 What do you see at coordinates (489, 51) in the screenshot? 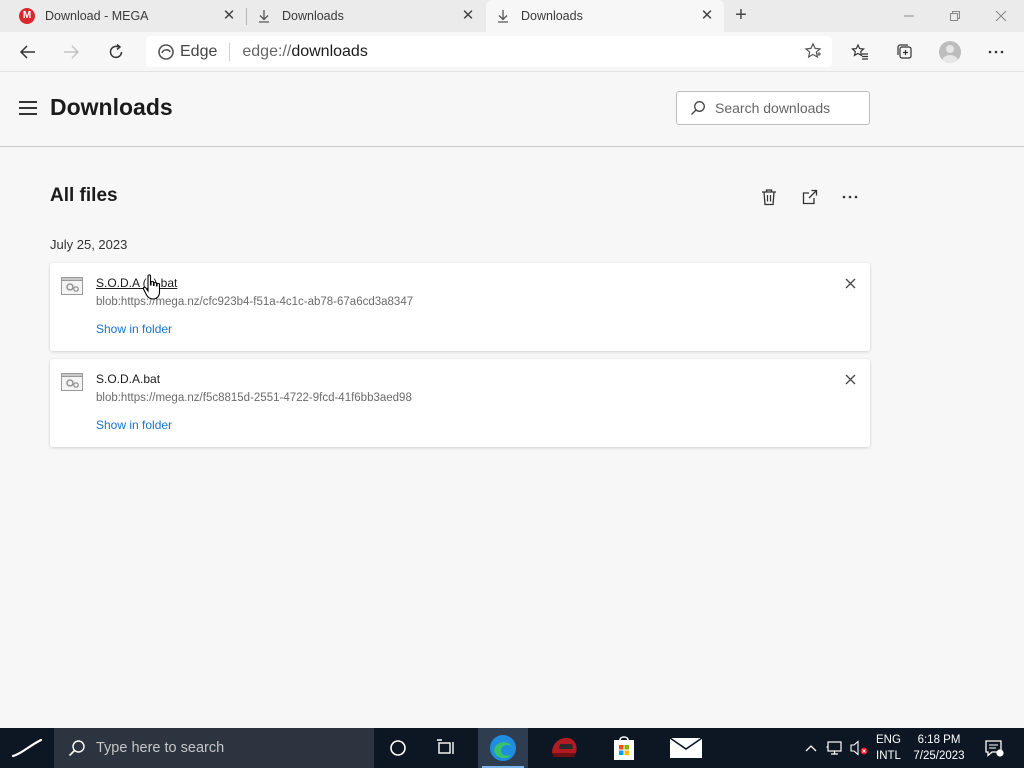
I see `address-bar: Edge edge://downloads` at bounding box center [489, 51].